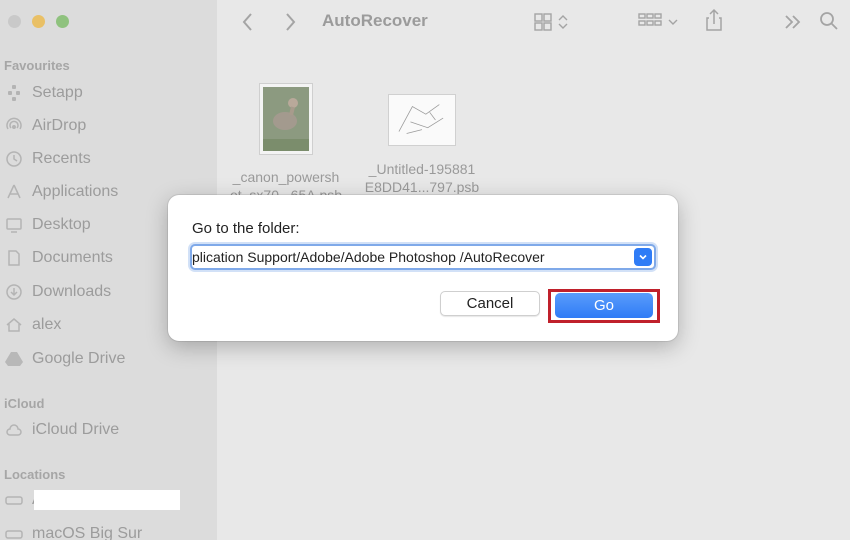 The height and width of the screenshot is (540, 850). I want to click on applications-icon, so click(14, 192).